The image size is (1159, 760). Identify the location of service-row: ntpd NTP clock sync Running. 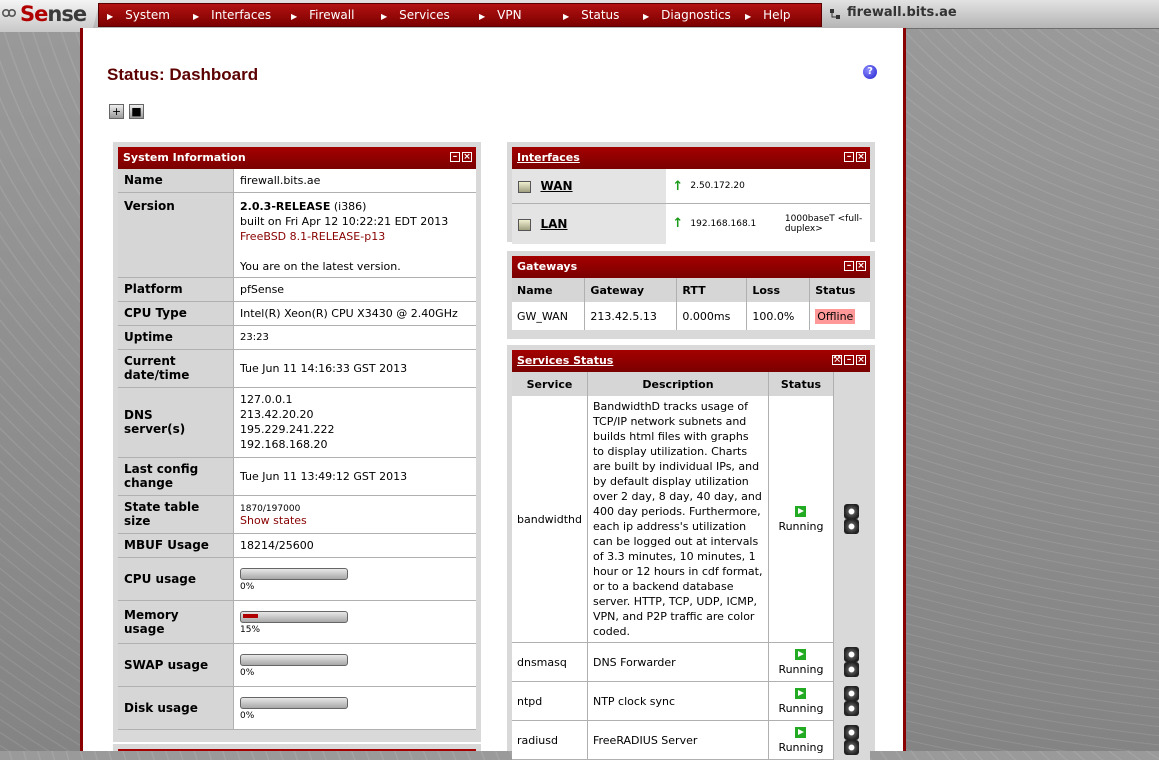
(691, 701).